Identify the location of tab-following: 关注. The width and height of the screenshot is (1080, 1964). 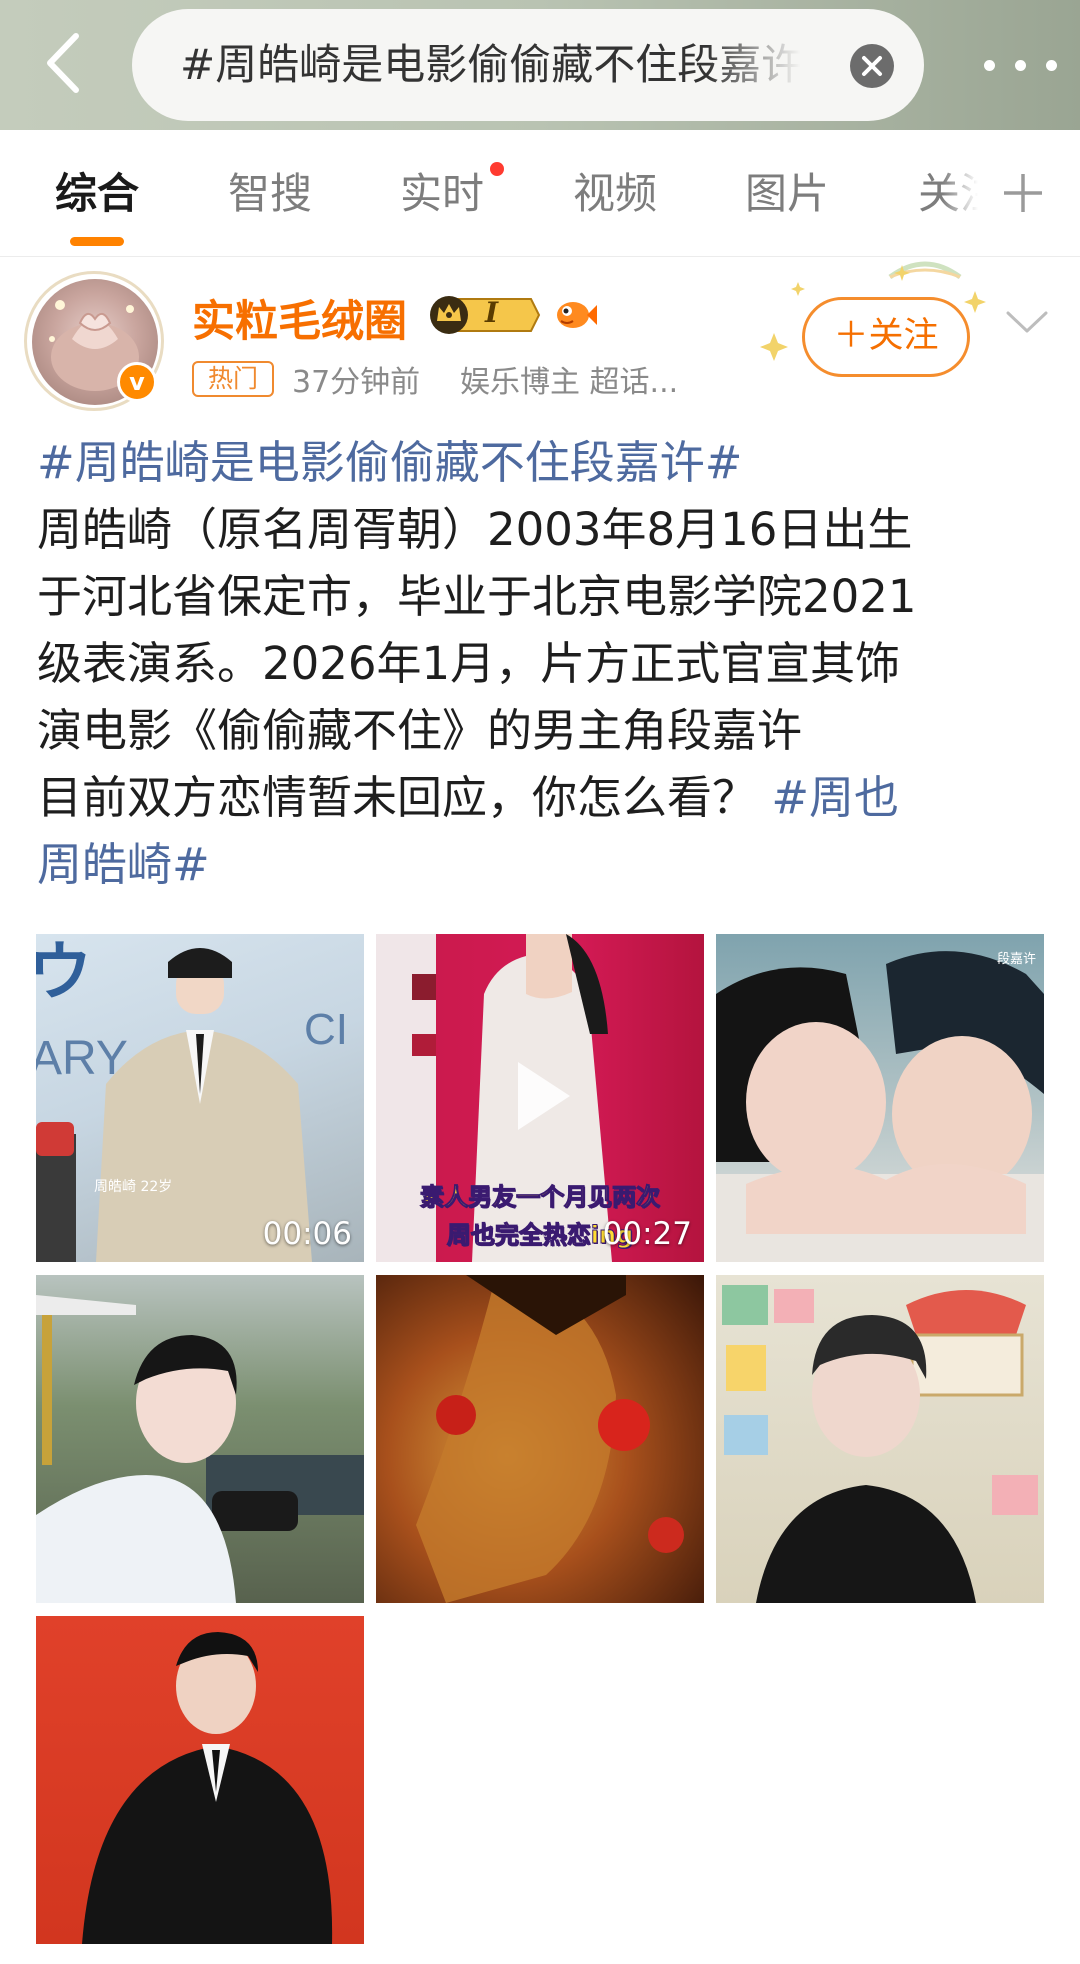
(948, 193).